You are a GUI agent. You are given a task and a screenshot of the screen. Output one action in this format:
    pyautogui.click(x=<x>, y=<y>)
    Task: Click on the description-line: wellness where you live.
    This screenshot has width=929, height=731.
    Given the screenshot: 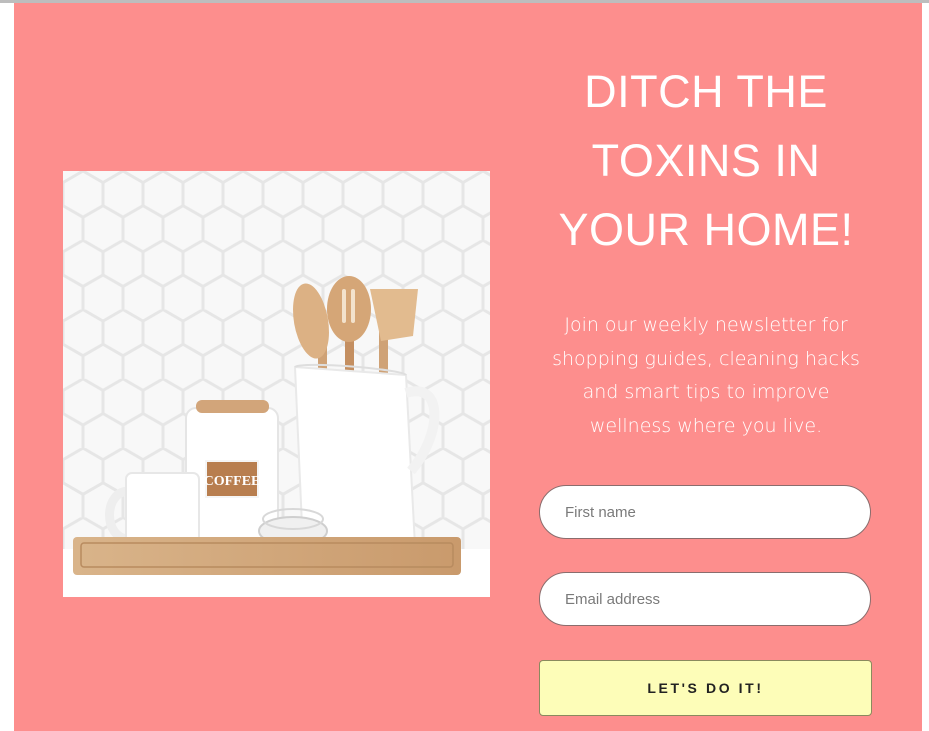 What is the action you would take?
    pyautogui.click(x=706, y=425)
    